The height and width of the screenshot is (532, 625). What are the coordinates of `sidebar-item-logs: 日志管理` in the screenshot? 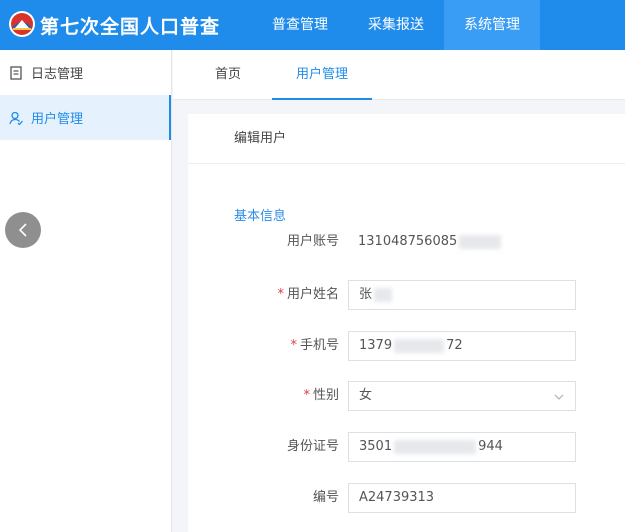 It's located at (85, 72).